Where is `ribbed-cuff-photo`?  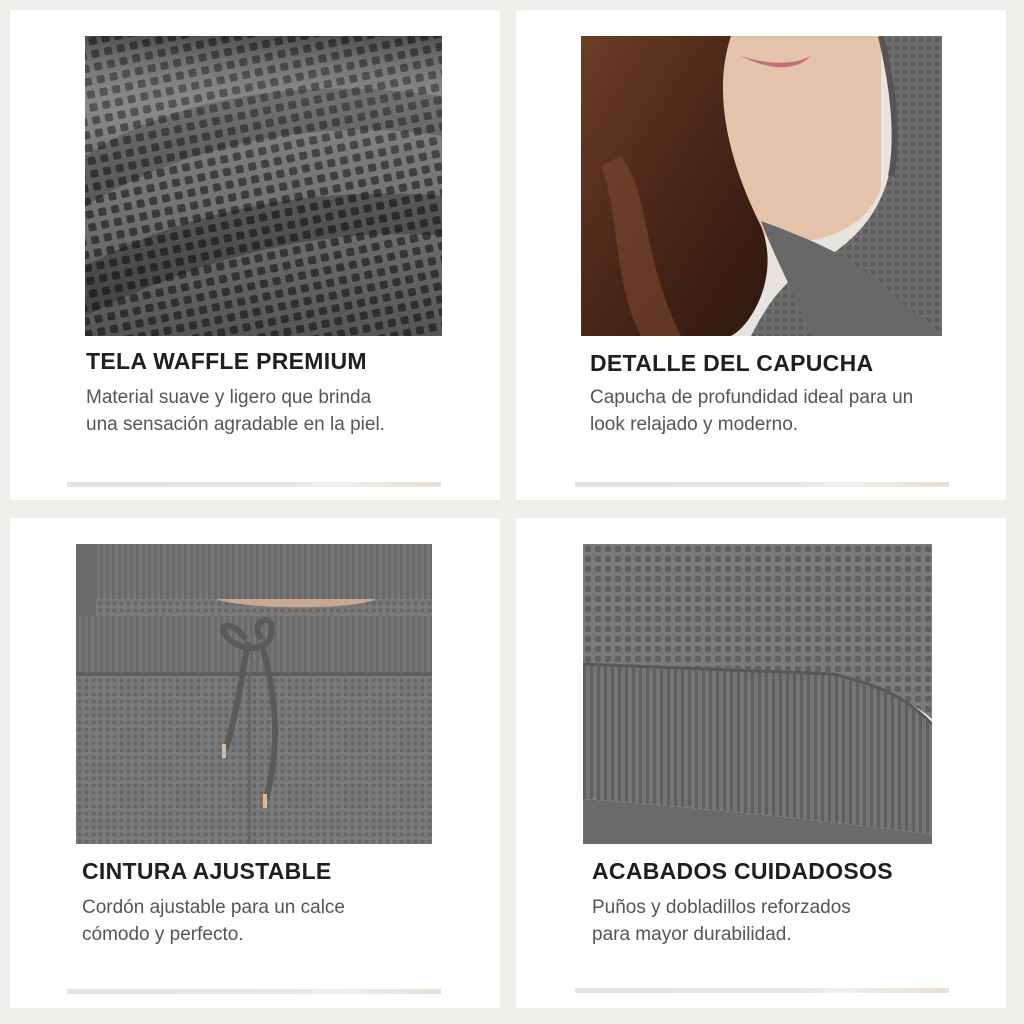
ribbed-cuff-photo is located at coordinates (757, 694).